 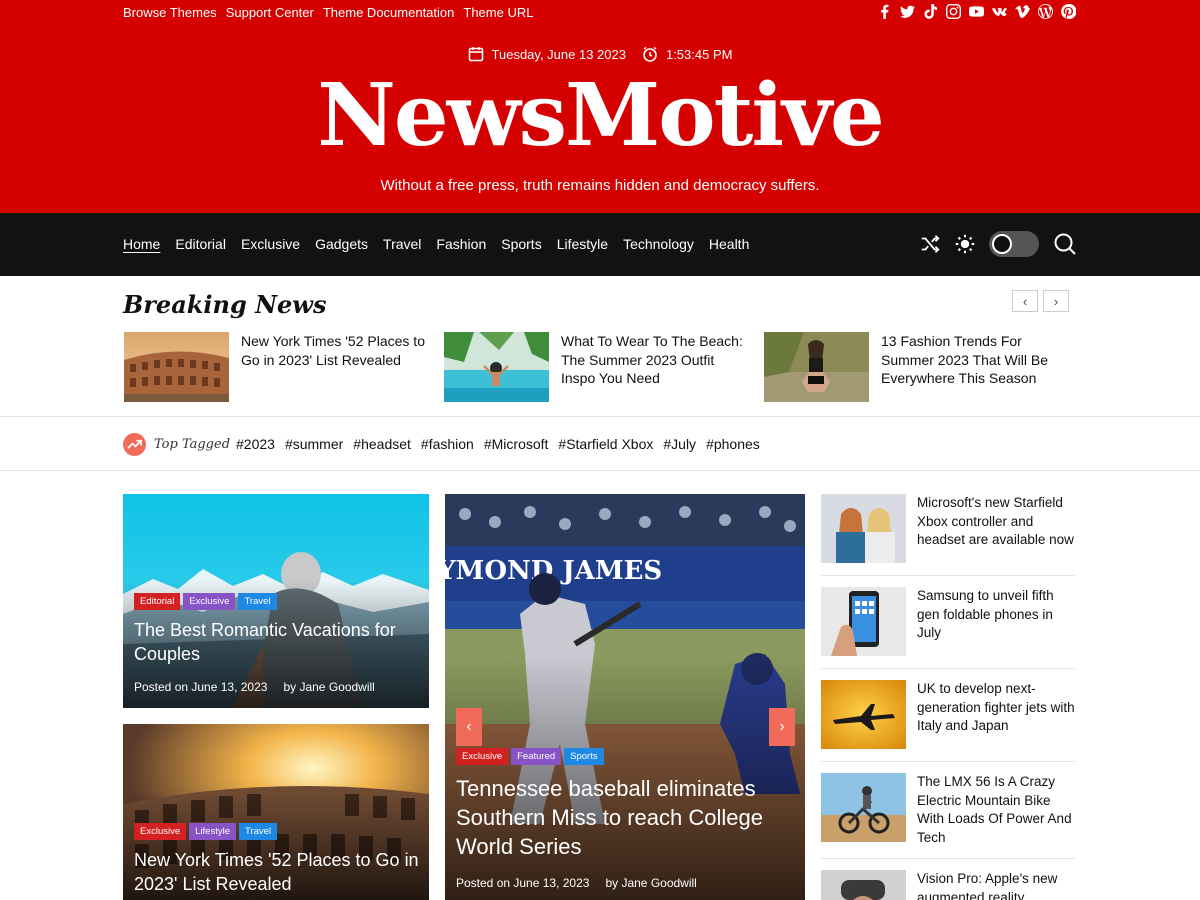 What do you see at coordinates (907, 11) in the screenshot?
I see `twitter-icon` at bounding box center [907, 11].